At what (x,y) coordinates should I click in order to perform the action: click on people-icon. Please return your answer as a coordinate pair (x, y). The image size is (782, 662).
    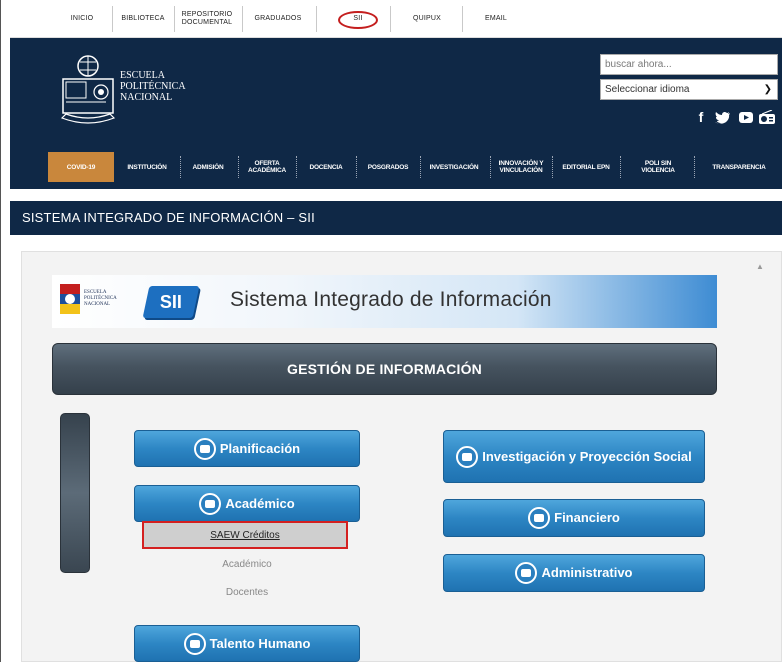
    Looking at the image, I should click on (194, 643).